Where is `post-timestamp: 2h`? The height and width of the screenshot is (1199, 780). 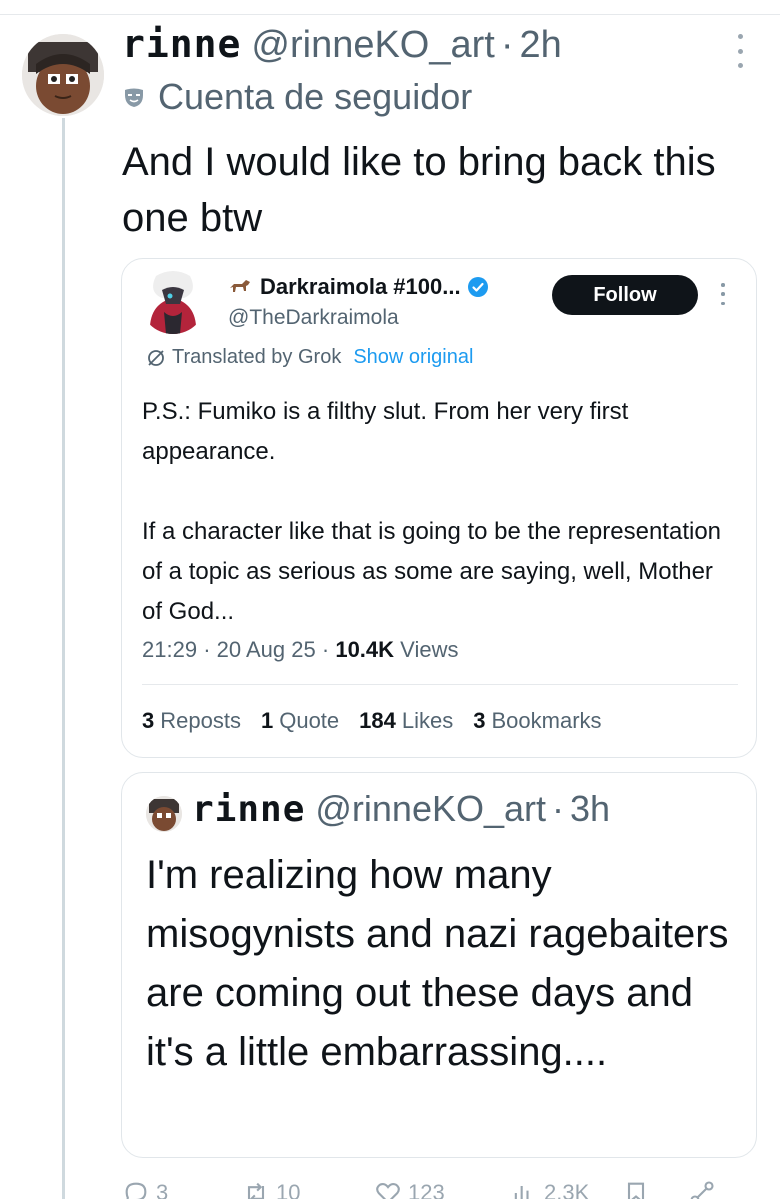
post-timestamp: 2h is located at coordinates (541, 45).